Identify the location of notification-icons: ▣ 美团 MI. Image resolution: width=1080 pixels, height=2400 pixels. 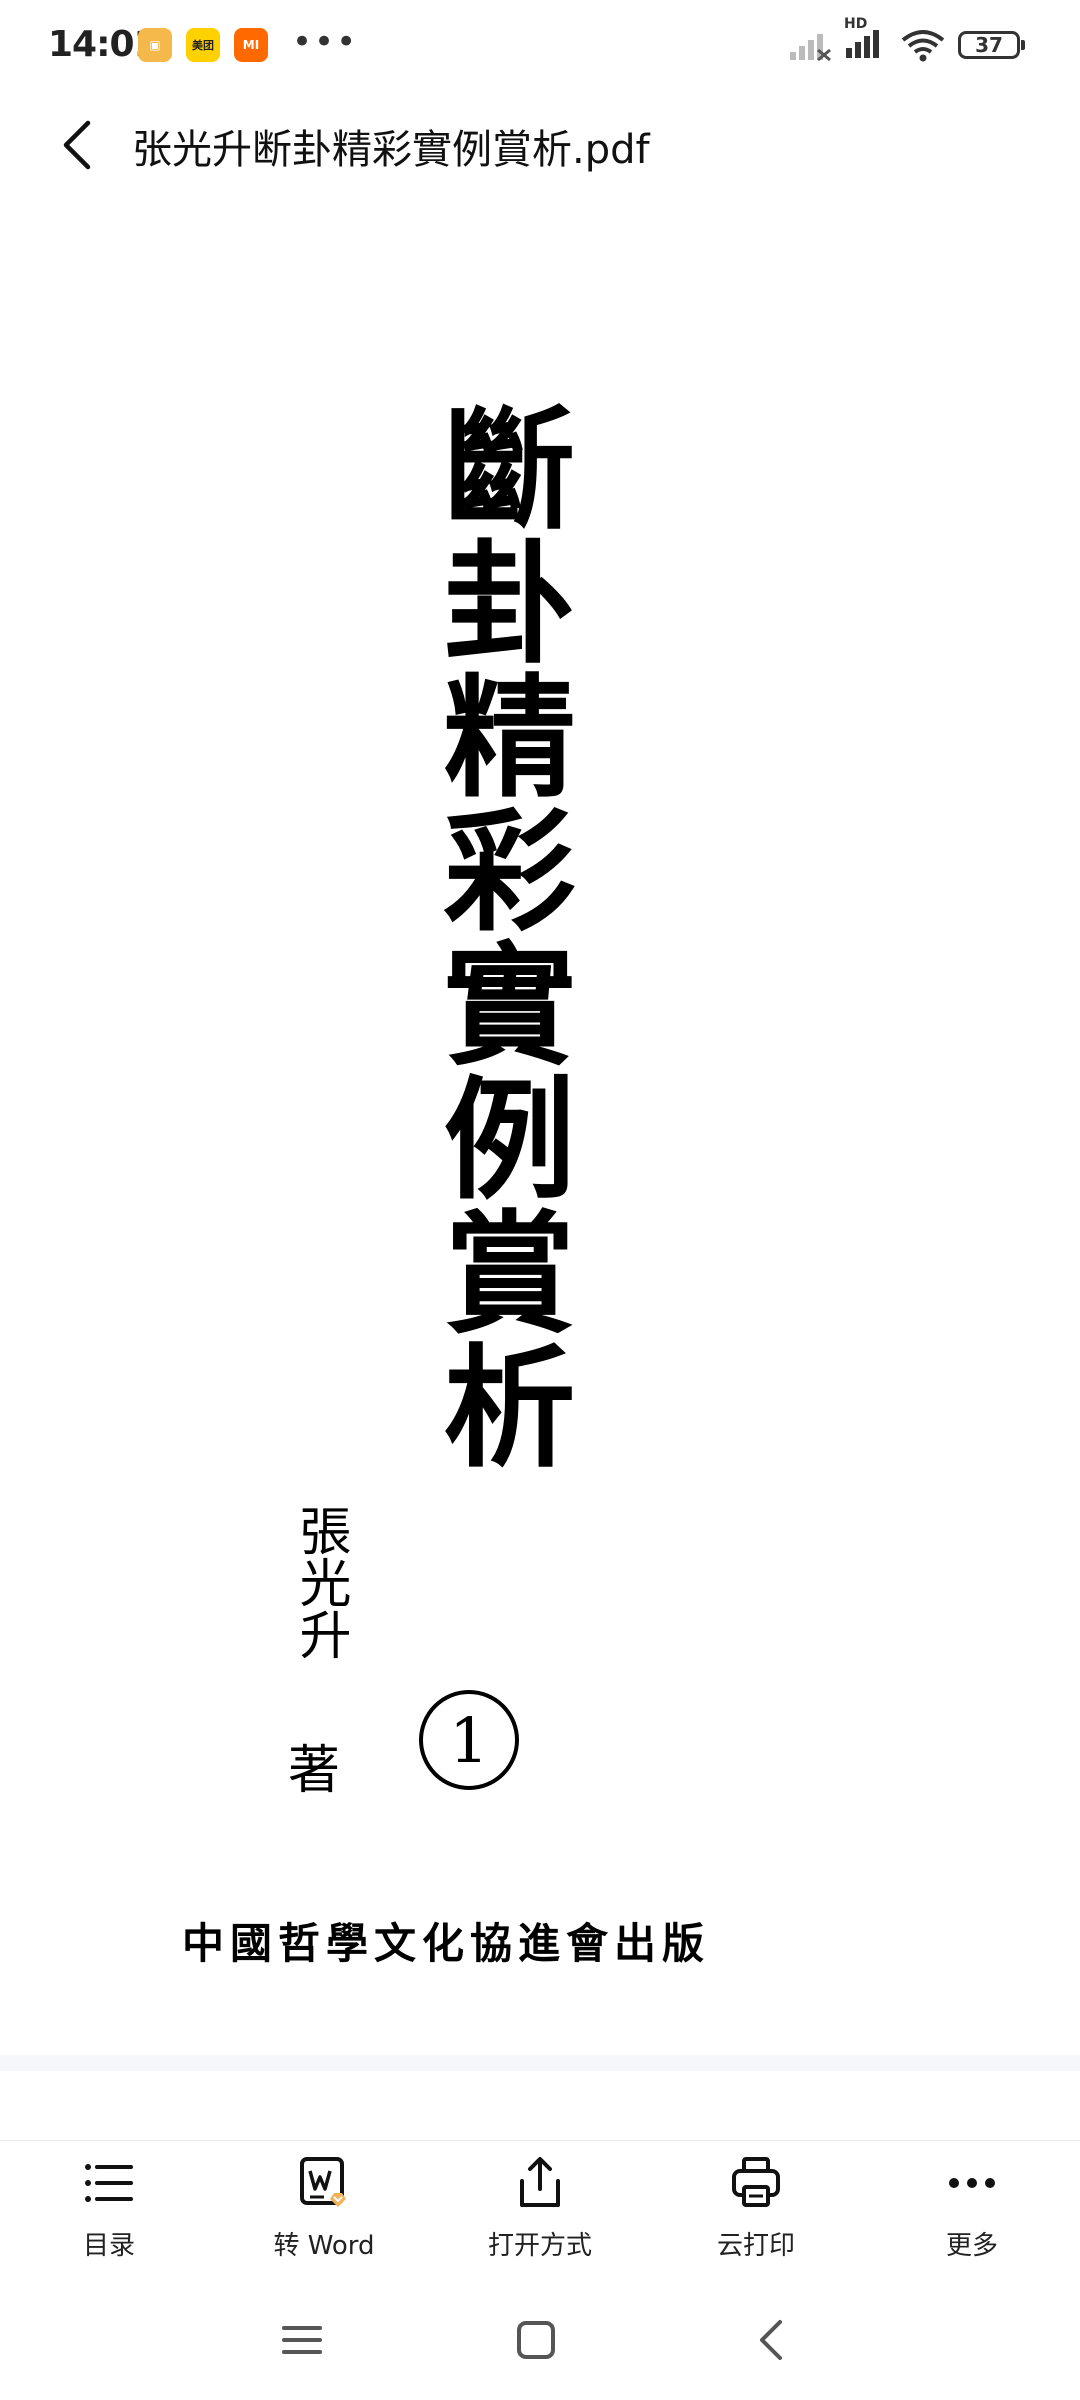
(203, 45).